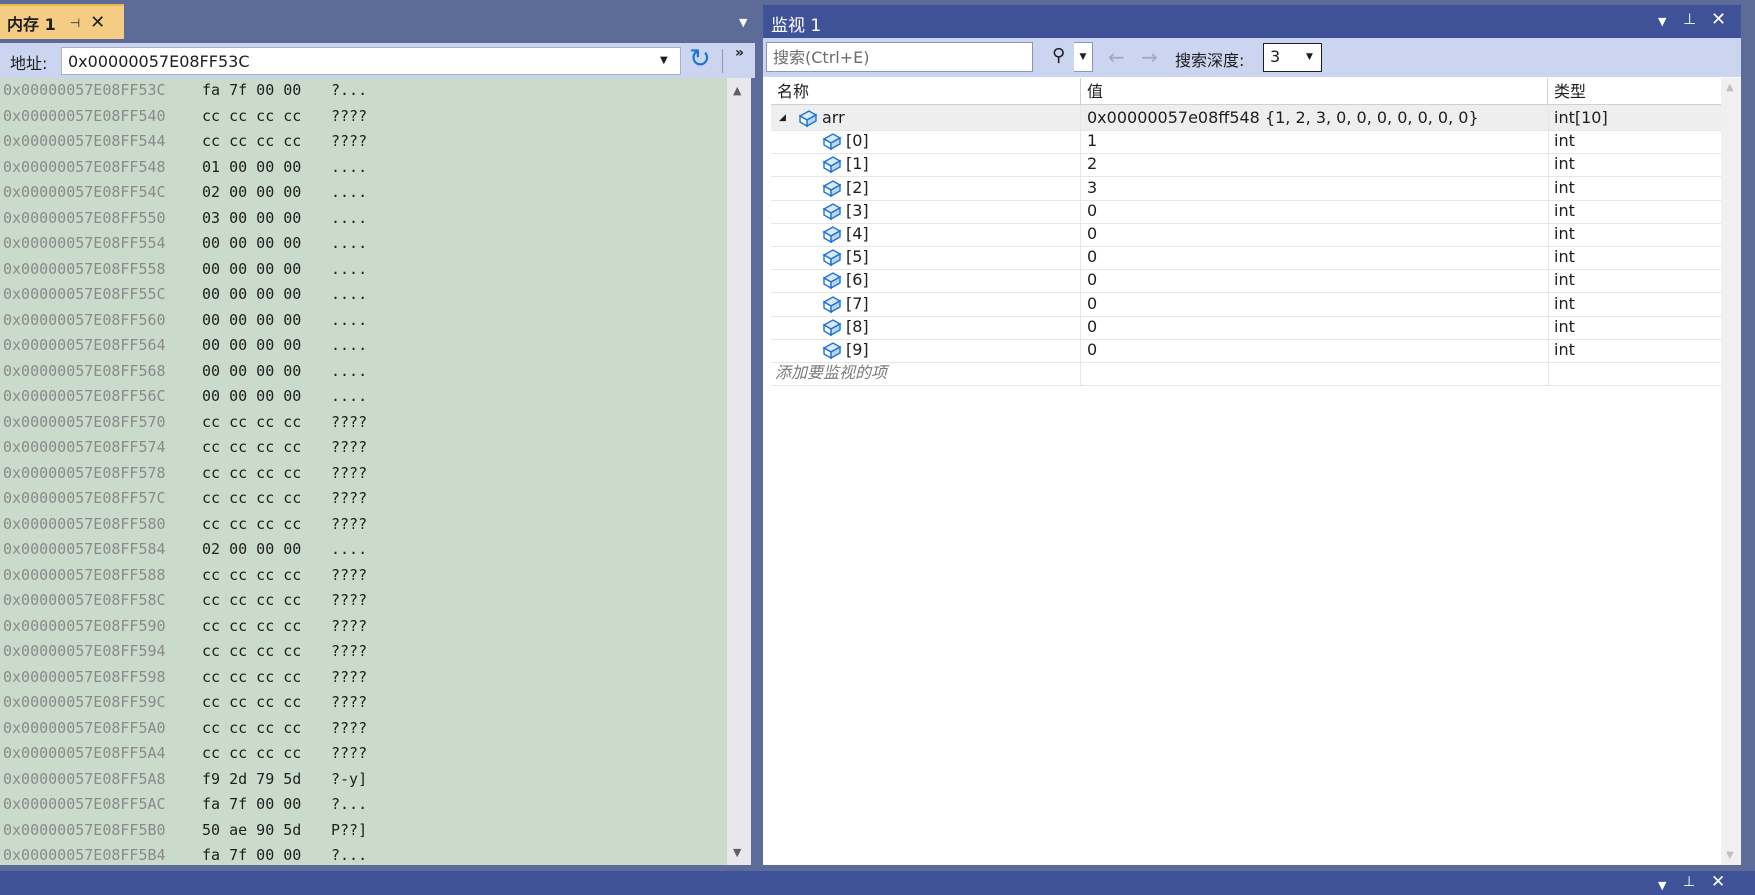 This screenshot has height=895, width=1755. What do you see at coordinates (1314, 141) in the screenshot?
I see `variable-value: 1` at bounding box center [1314, 141].